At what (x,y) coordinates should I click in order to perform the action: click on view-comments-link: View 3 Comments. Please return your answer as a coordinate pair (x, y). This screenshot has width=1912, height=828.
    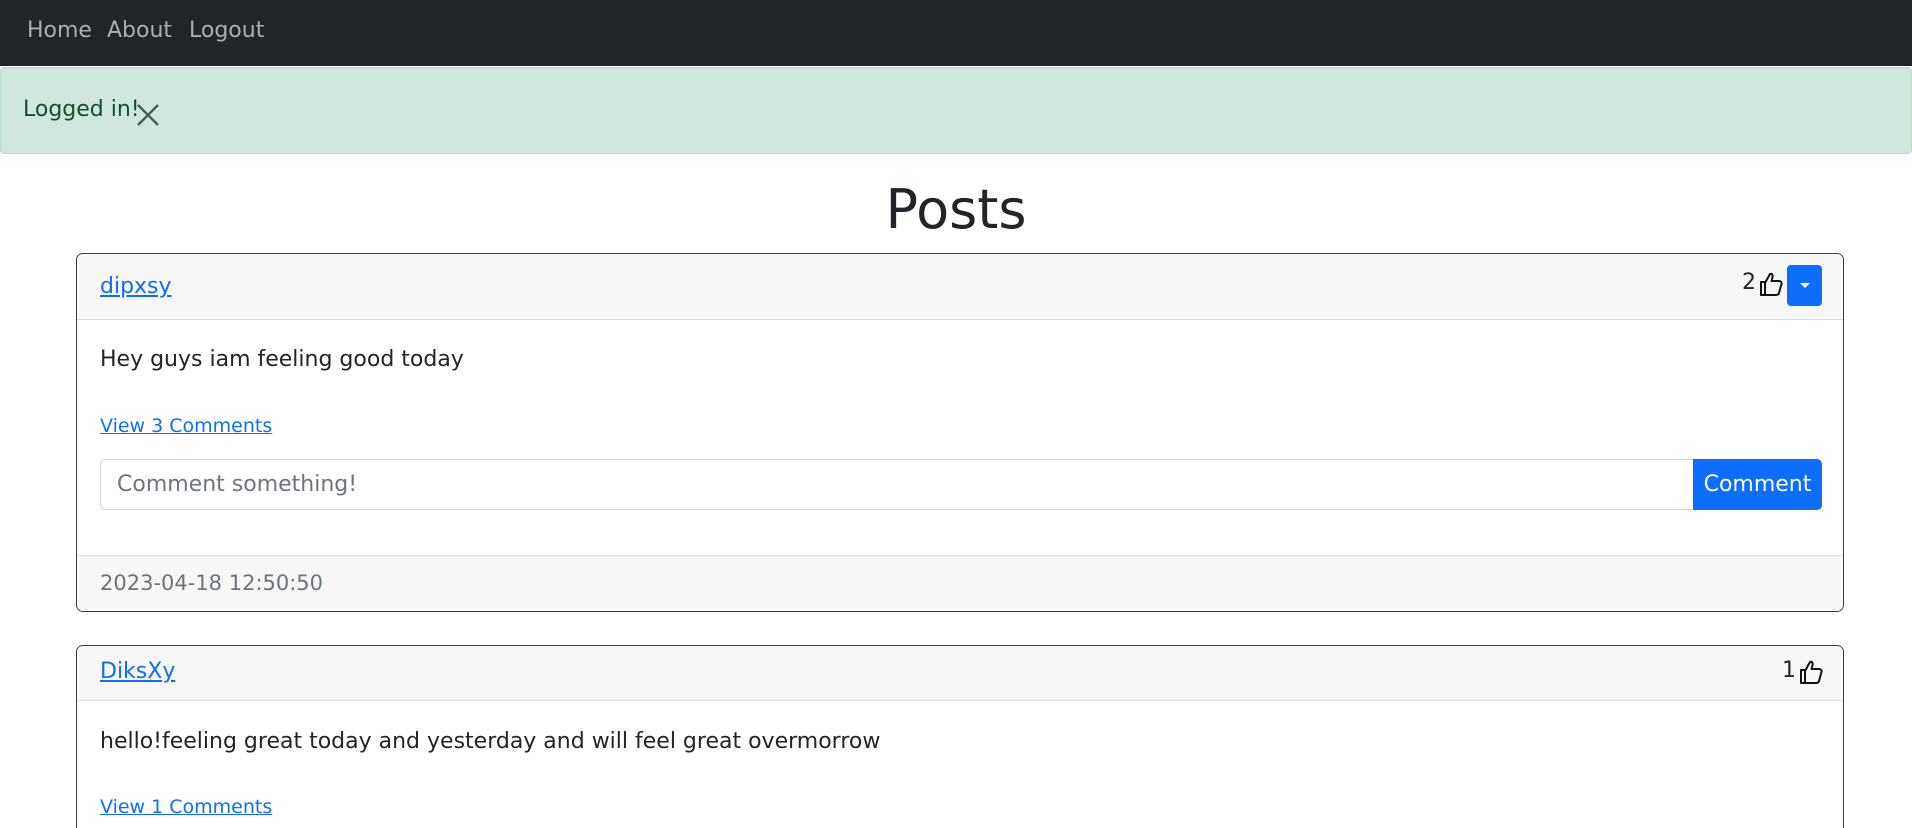
    Looking at the image, I should click on (186, 426).